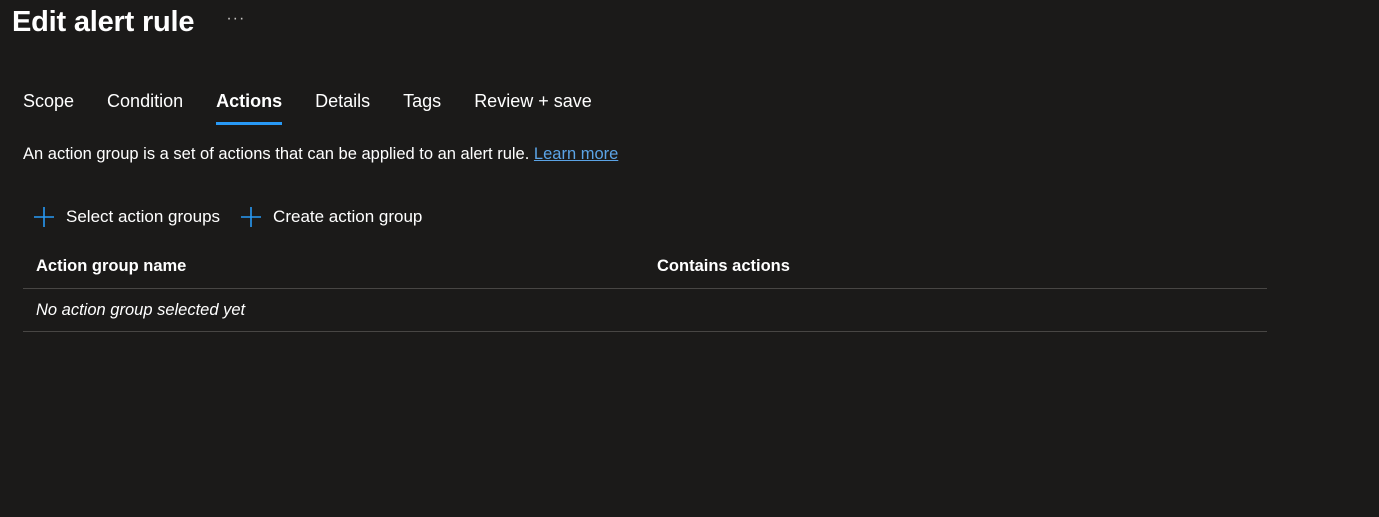 The image size is (1379, 517). I want to click on tab-details: Details, so click(342, 107).